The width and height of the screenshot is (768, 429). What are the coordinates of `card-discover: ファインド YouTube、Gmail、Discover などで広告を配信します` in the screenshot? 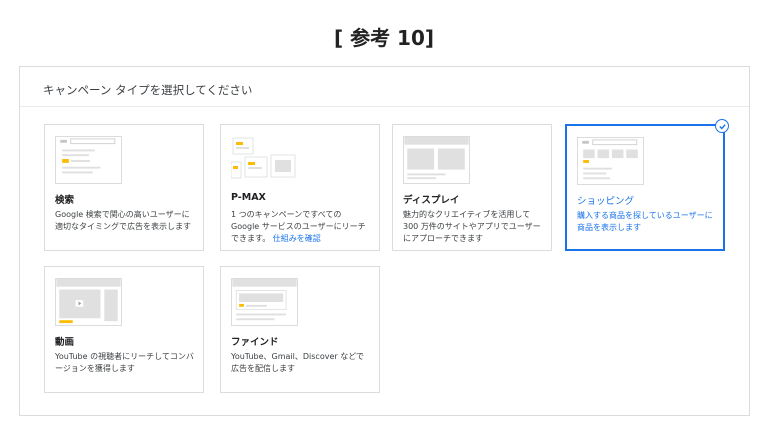 It's located at (300, 329).